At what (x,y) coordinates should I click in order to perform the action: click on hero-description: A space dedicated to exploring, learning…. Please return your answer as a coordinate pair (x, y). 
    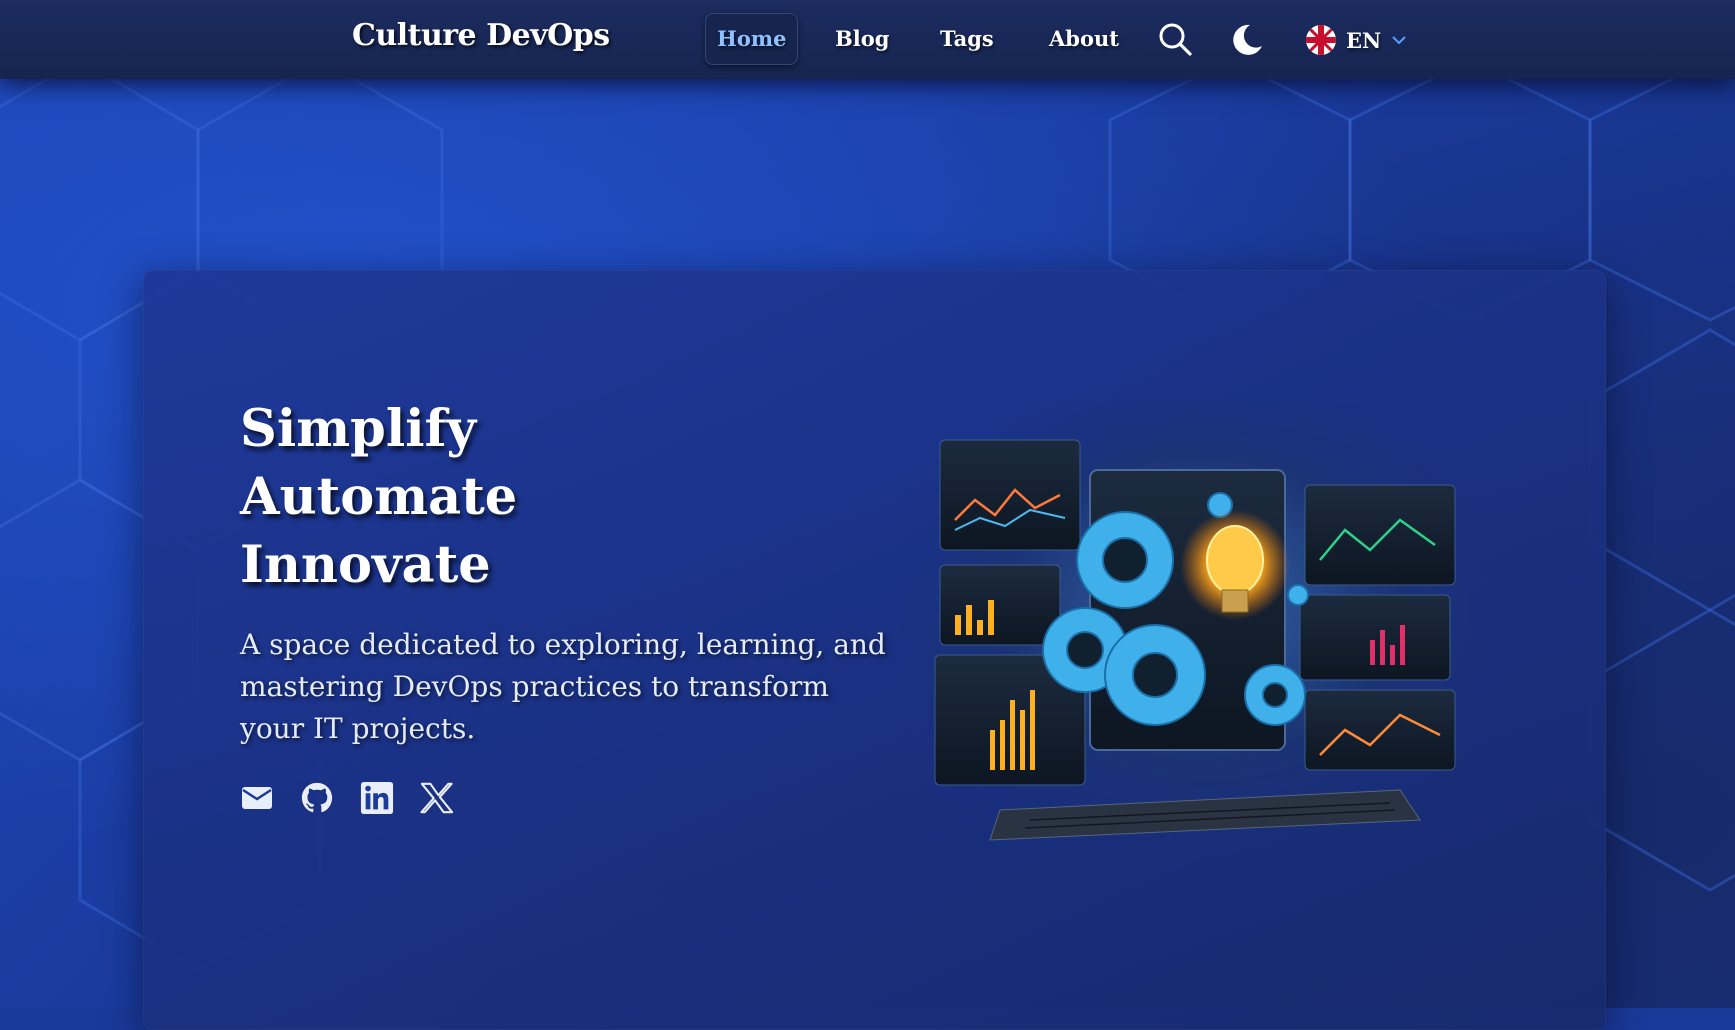
    Looking at the image, I should click on (563, 686).